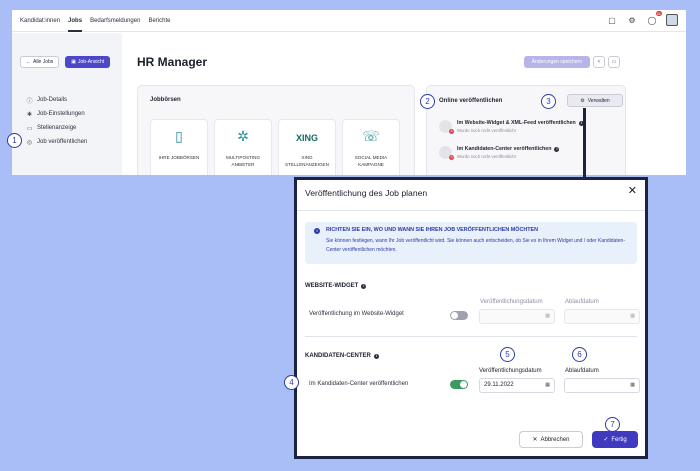  Describe the element at coordinates (599, 62) in the screenshot. I see `share-icon: <` at that location.